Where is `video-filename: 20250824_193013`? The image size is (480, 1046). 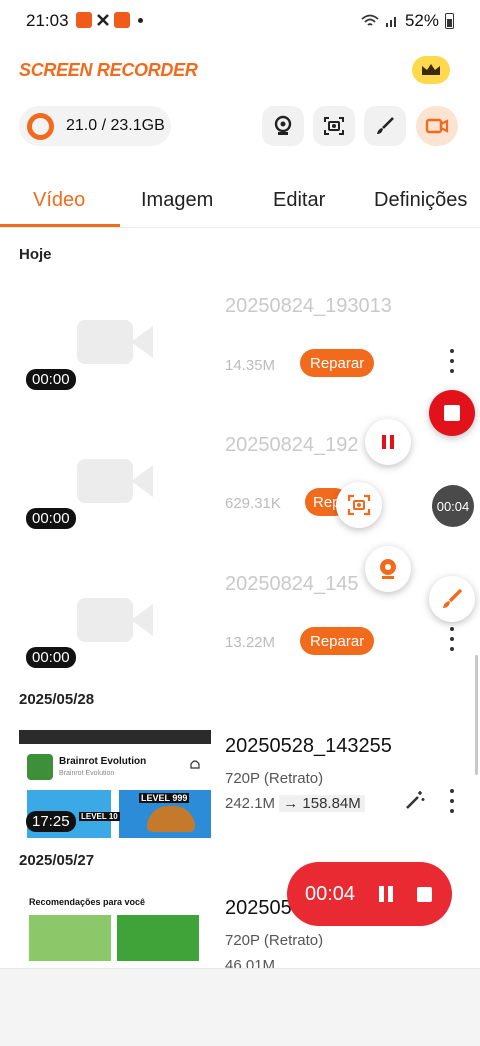
video-filename: 20250824_193013 is located at coordinates (308, 306).